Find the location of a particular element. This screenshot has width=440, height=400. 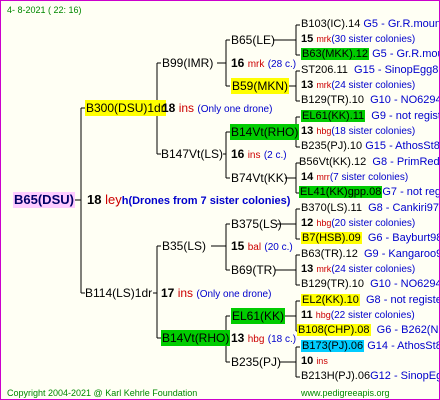

gen4-row-18: B129(TR).10 G10 - NO6294R is located at coordinates (370, 284).